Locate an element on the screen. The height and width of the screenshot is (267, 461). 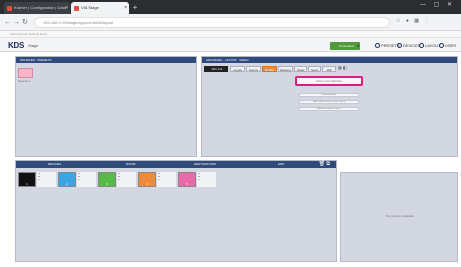
source-thumbnail is located at coordinates (25, 73).